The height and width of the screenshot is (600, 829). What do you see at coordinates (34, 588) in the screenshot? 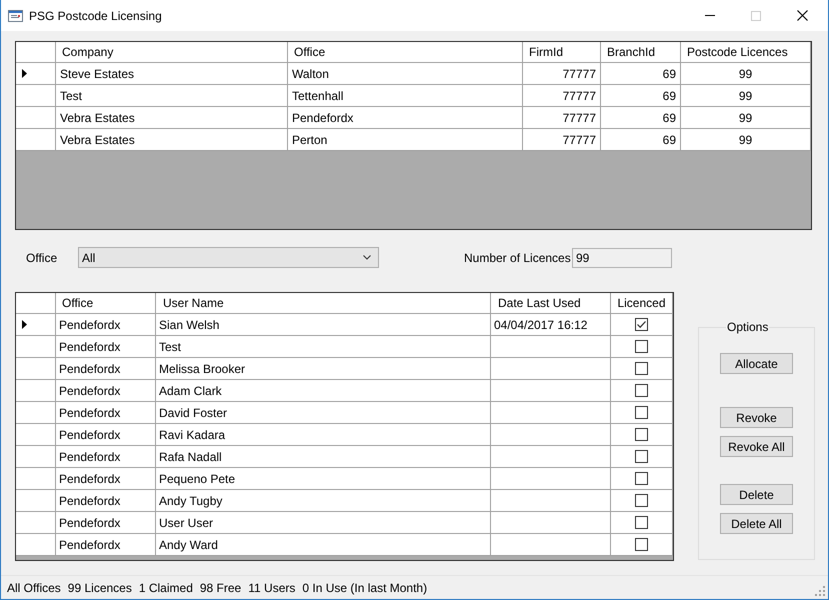
I see `status-text: All Offices` at bounding box center [34, 588].